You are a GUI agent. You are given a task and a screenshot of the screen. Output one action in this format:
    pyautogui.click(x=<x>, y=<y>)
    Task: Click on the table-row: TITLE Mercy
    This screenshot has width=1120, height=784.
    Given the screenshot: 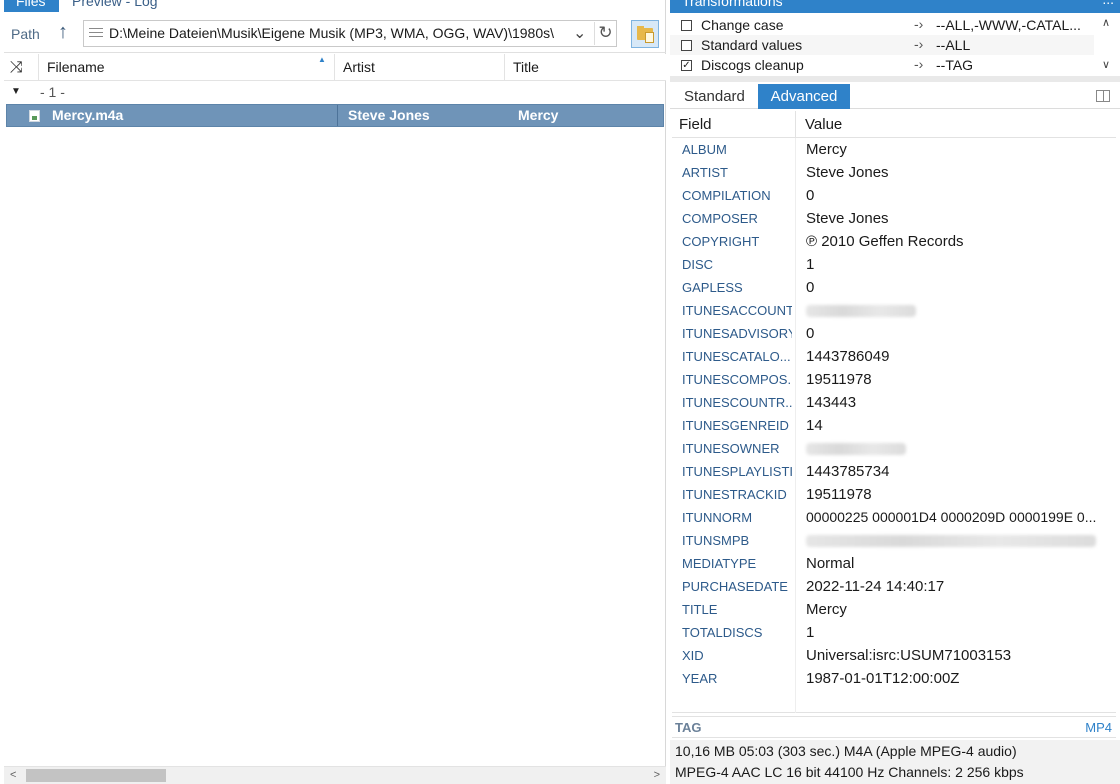 What is the action you would take?
    pyautogui.click(x=894, y=609)
    